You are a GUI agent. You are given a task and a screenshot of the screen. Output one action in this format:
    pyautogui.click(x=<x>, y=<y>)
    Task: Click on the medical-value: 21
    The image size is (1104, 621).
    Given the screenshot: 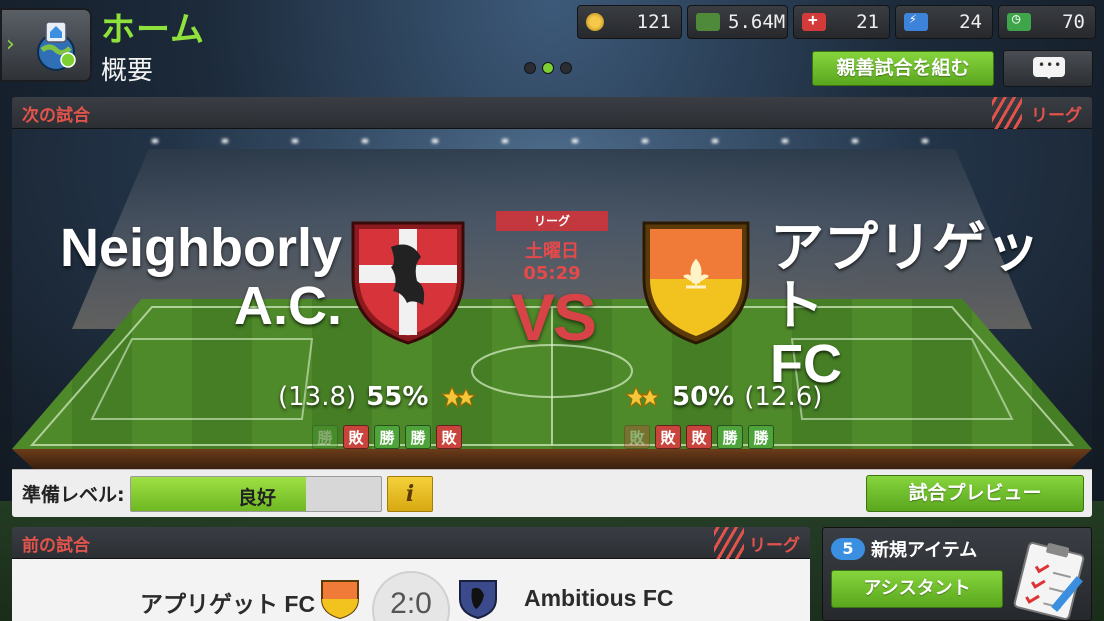 What is the action you would take?
    pyautogui.click(x=867, y=22)
    